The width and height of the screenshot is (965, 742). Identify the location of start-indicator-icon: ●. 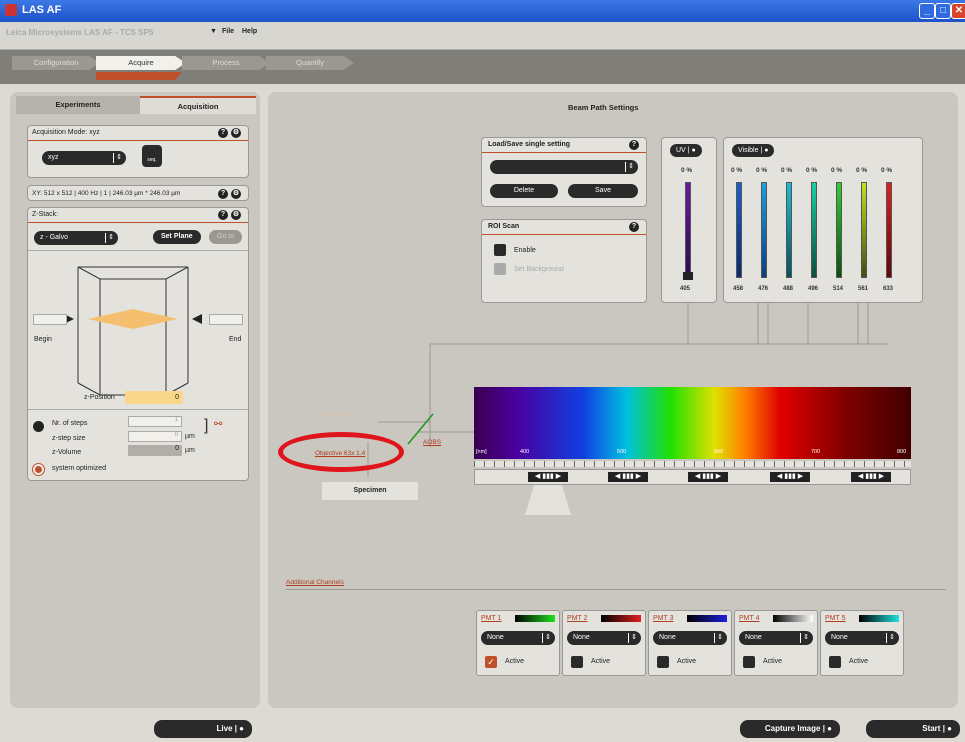
(949, 728).